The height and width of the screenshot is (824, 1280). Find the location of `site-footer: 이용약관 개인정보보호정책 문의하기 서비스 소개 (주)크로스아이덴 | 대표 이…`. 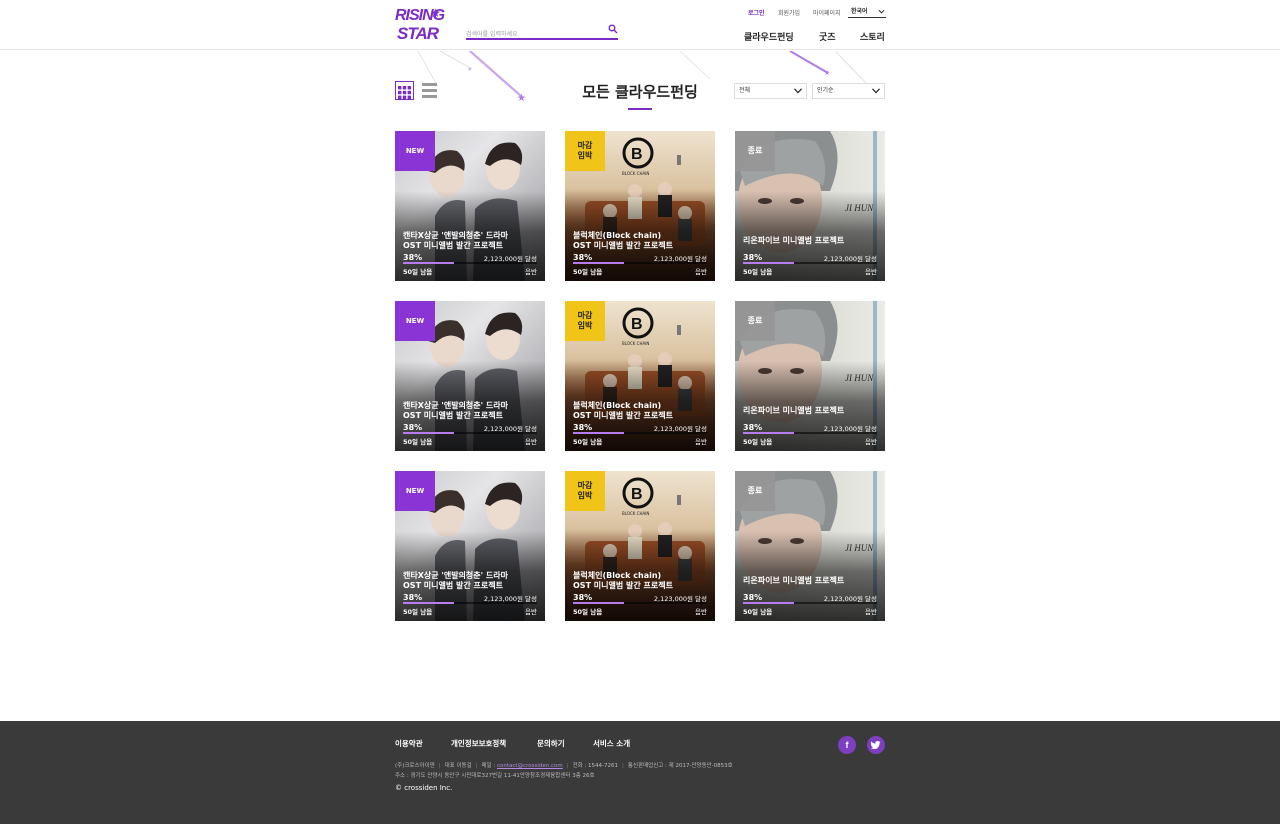

site-footer: 이용약관 개인정보보호정책 문의하기 서비스 소개 (주)크로스아이덴 | 대표 이… is located at coordinates (640, 772).